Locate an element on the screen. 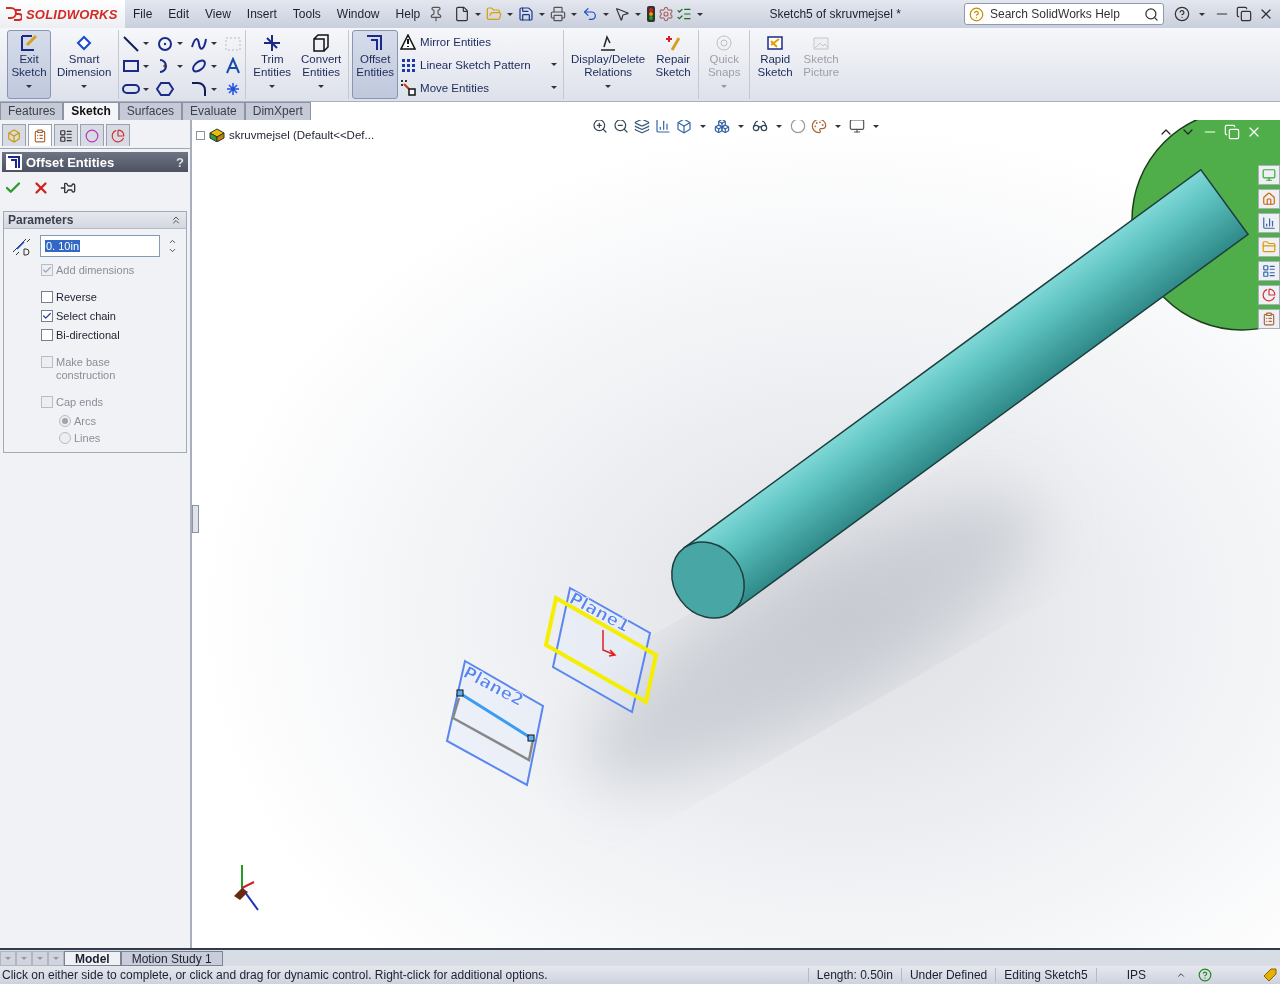 The image size is (1280, 984). distance-field: 0. 10in is located at coordinates (100, 246).